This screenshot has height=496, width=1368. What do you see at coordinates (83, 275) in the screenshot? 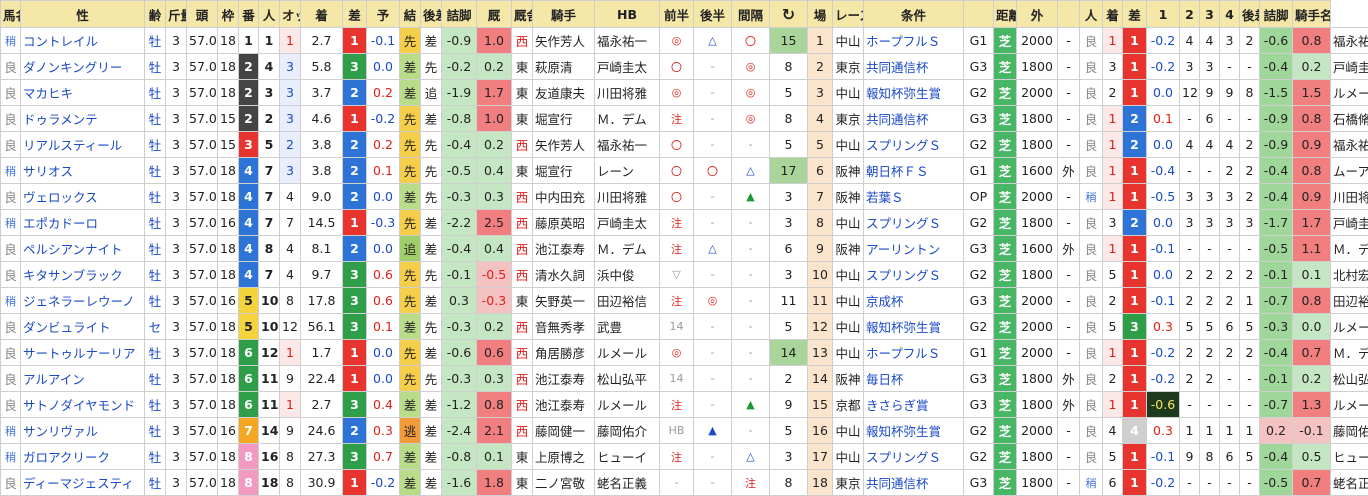
I see `horse-name-link: キタサンブラック` at bounding box center [83, 275].